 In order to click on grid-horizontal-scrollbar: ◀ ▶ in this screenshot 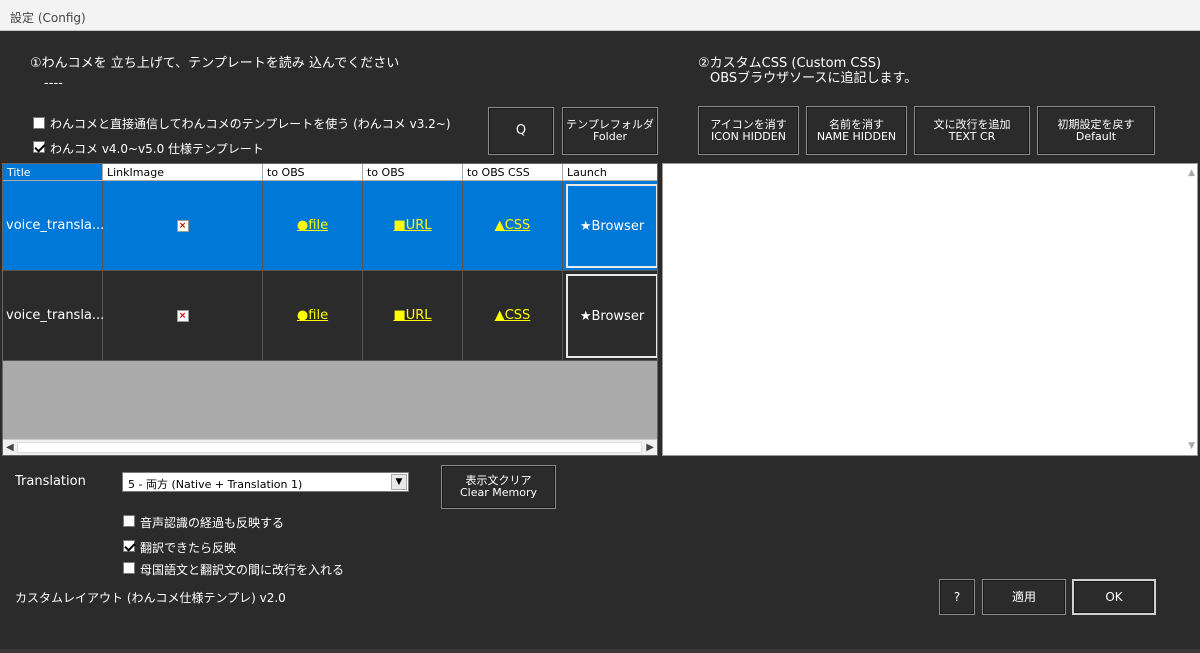, I will do `click(330, 447)`.